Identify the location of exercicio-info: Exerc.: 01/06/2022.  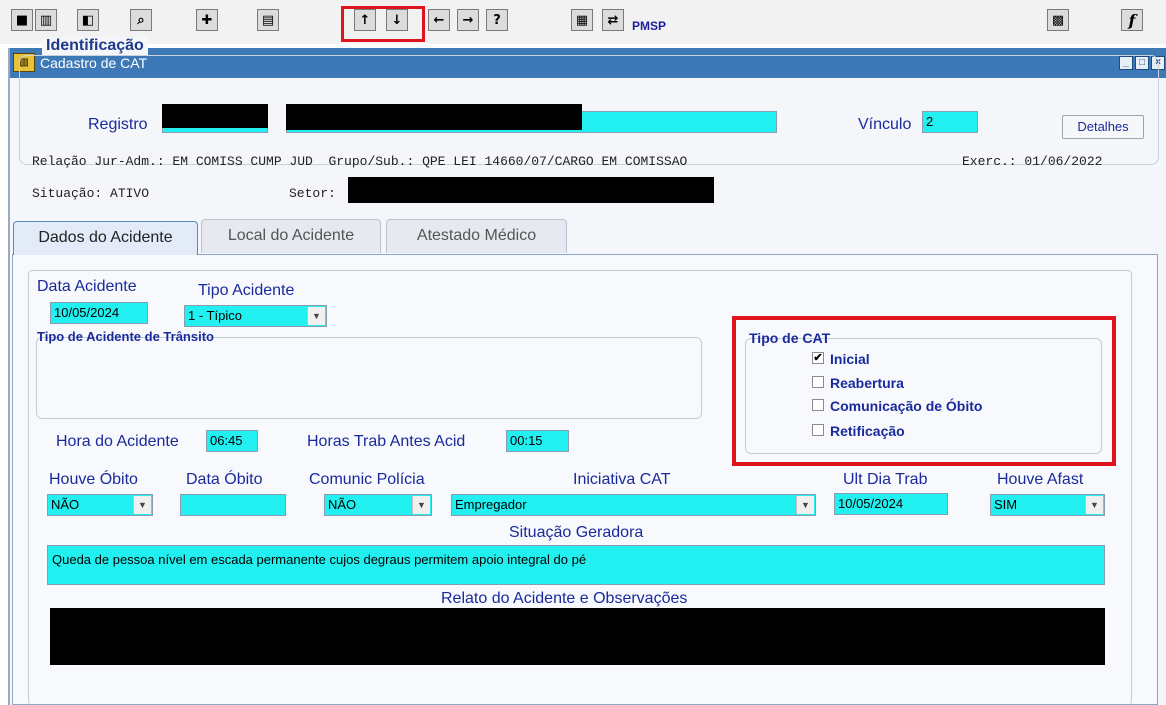
(1032, 161).